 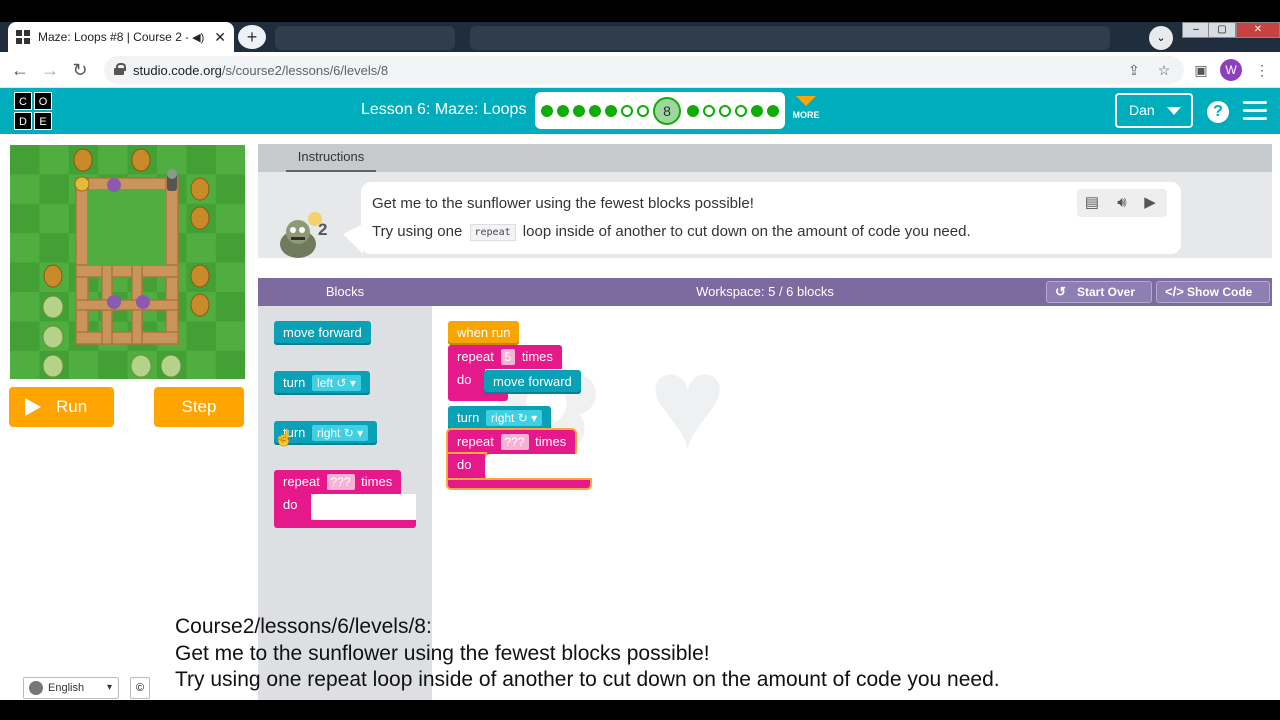 I want to click on direction-dropdown: left ↺ ▾, so click(x=336, y=383).